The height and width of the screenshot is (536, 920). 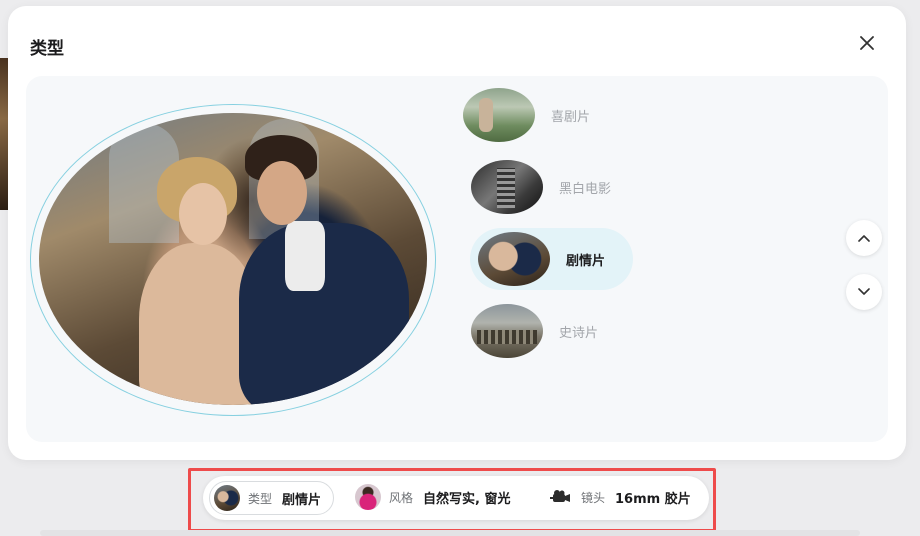 I want to click on chevron-down-icon, so click(x=864, y=291).